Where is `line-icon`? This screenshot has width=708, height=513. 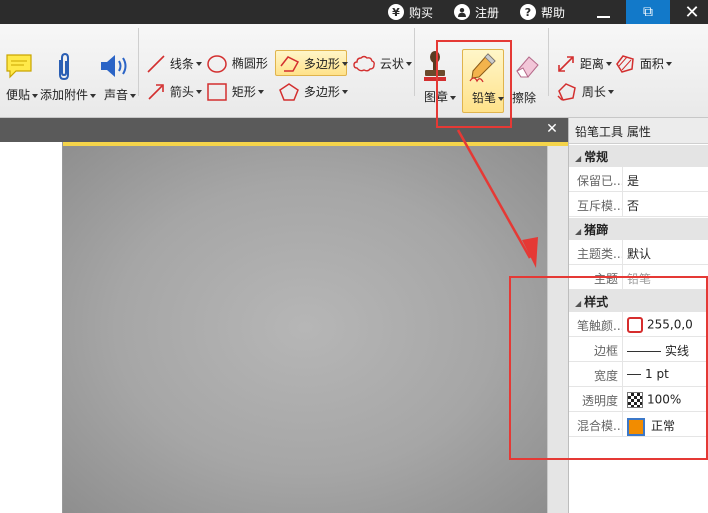
line-icon is located at coordinates (156, 64).